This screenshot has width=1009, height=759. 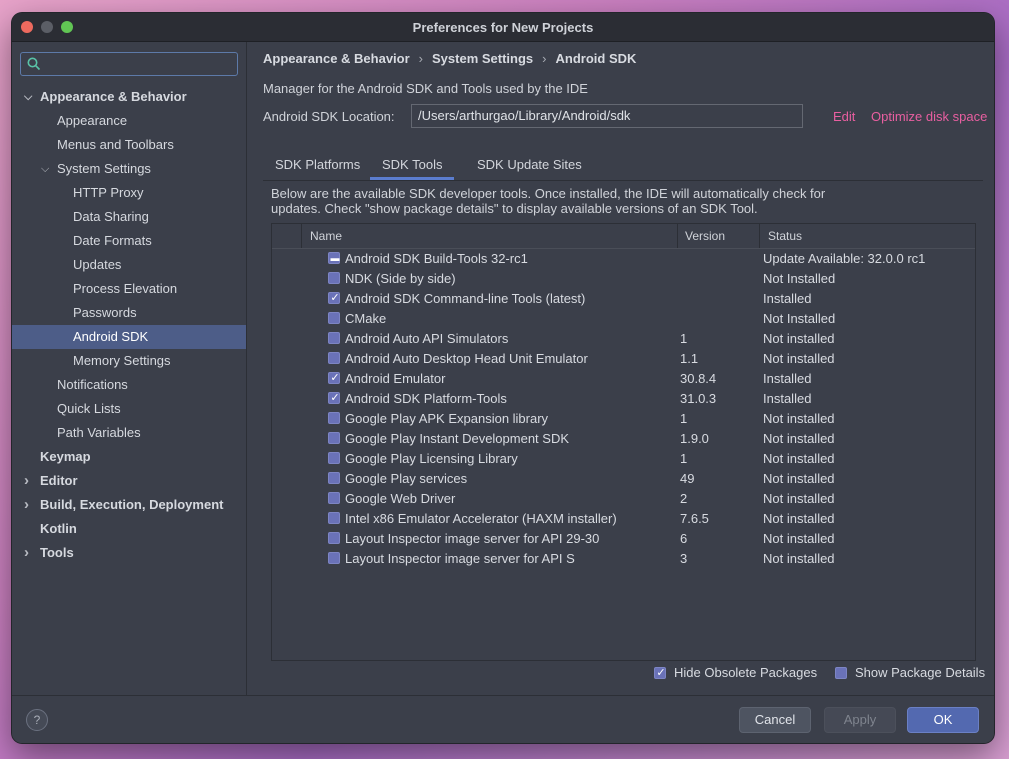 What do you see at coordinates (129, 289) in the screenshot?
I see `sidebar-item-process-elevation: Process Elevation` at bounding box center [129, 289].